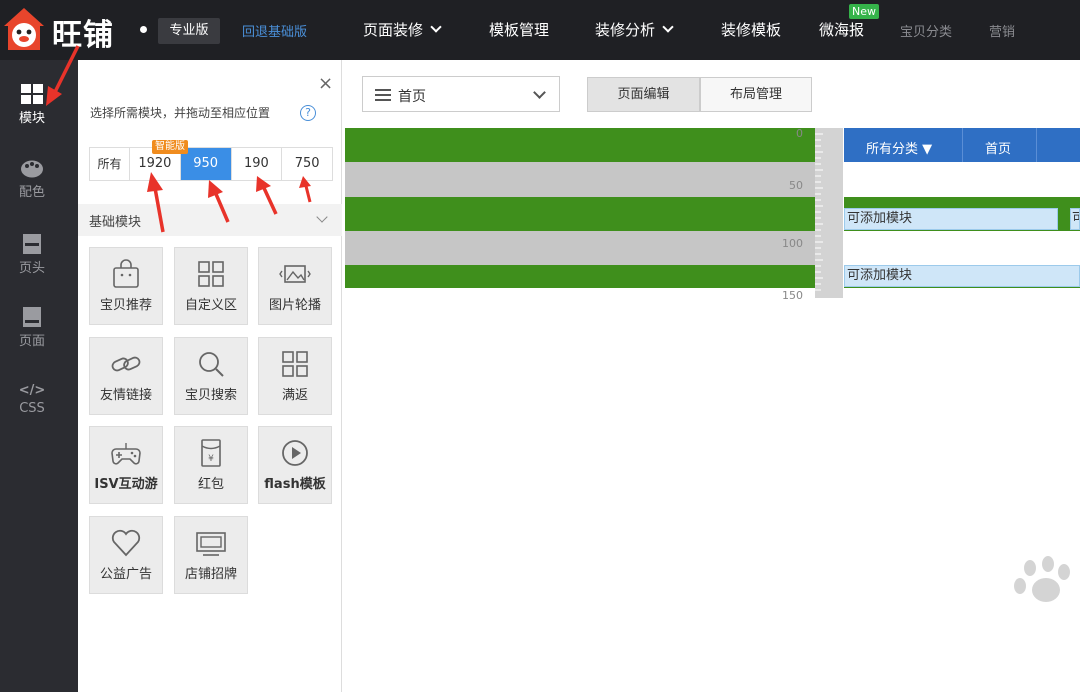 This screenshot has height=692, width=1080. Describe the element at coordinates (864, 11) in the screenshot. I see `new-badge: New` at that location.